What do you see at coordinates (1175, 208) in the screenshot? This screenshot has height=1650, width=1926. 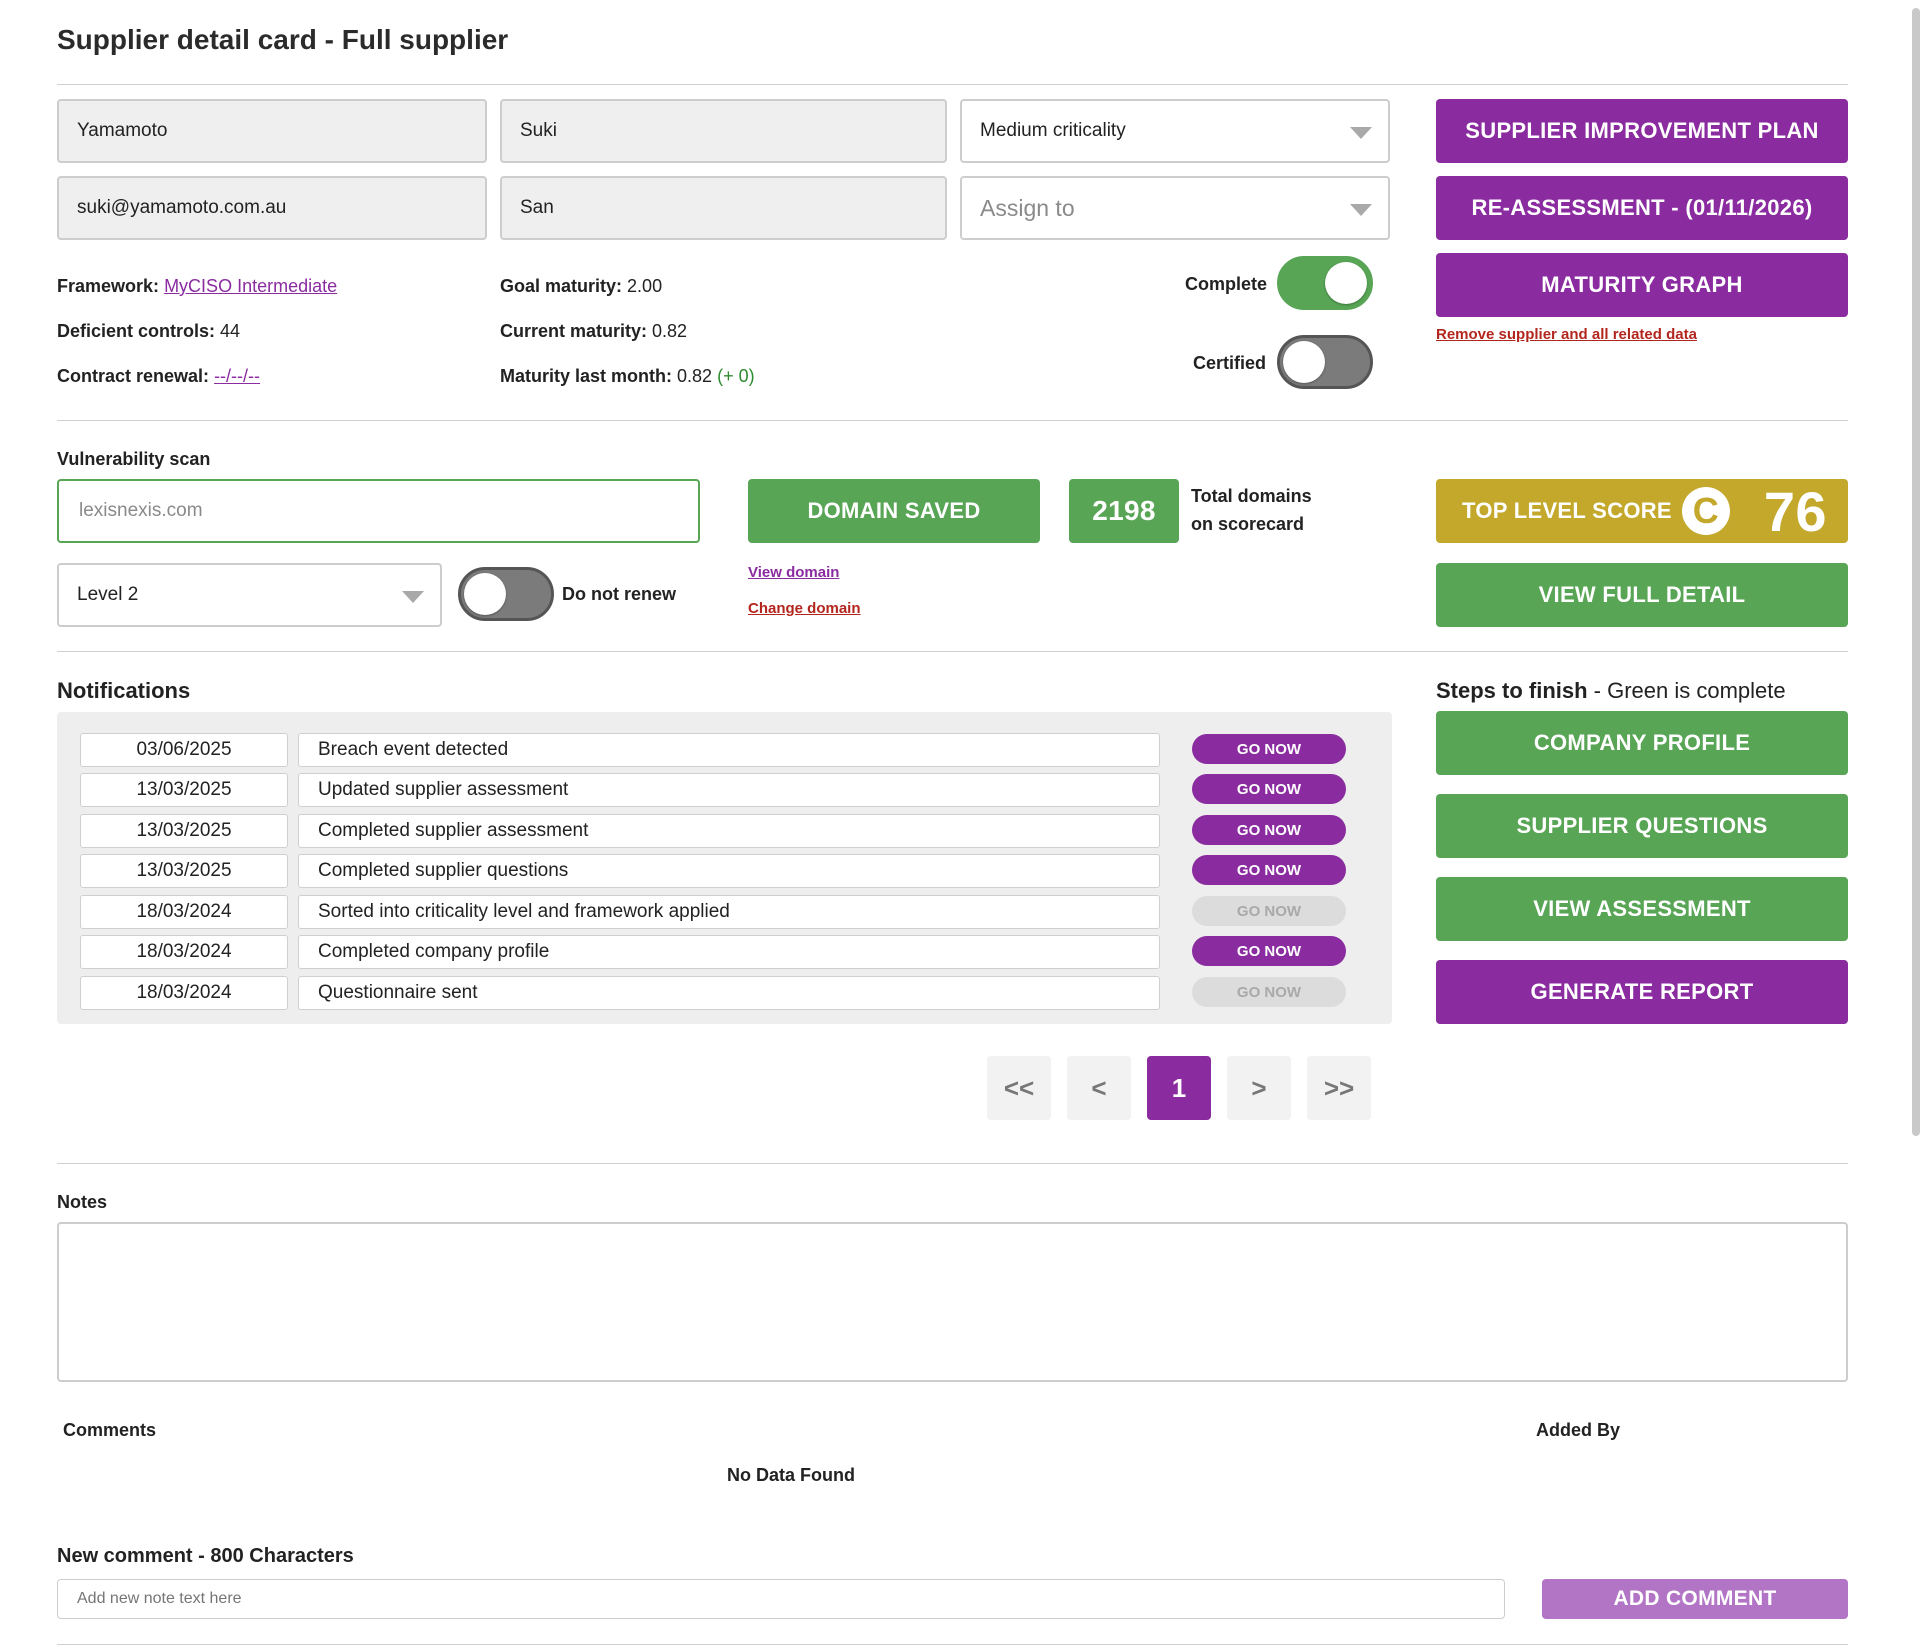 I see `assign-to-select: Assign to` at bounding box center [1175, 208].